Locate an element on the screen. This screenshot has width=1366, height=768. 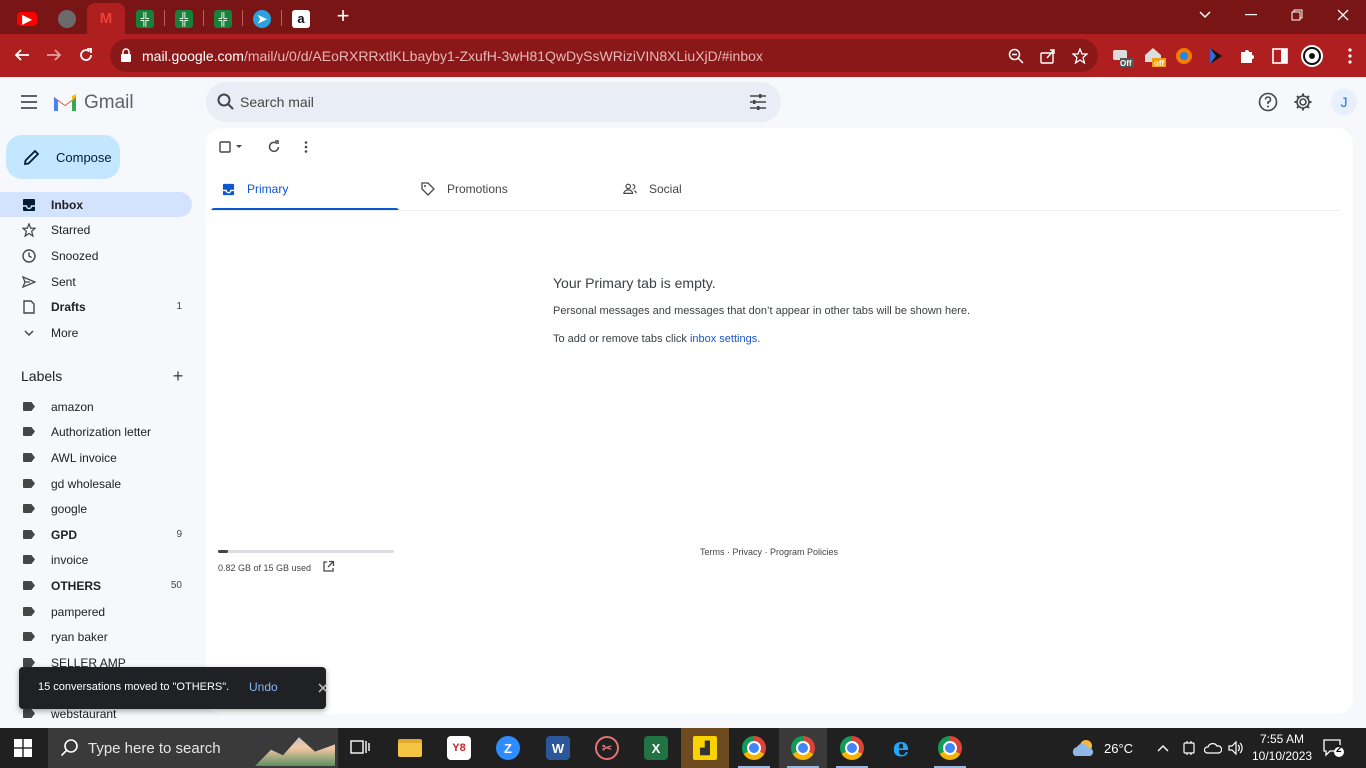
profile-avatar-icon is located at coordinates (1312, 56).